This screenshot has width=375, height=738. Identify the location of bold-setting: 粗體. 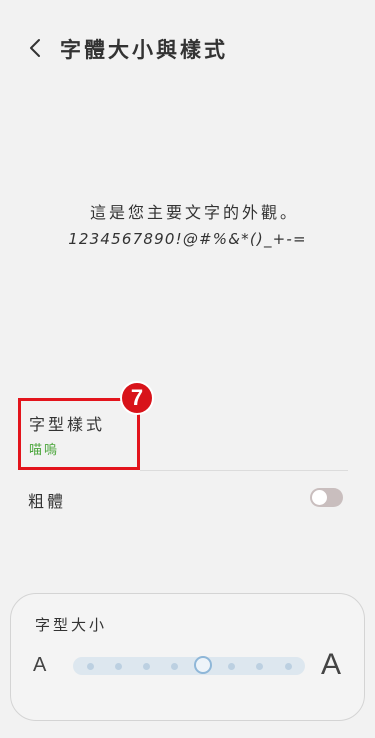
(187, 498).